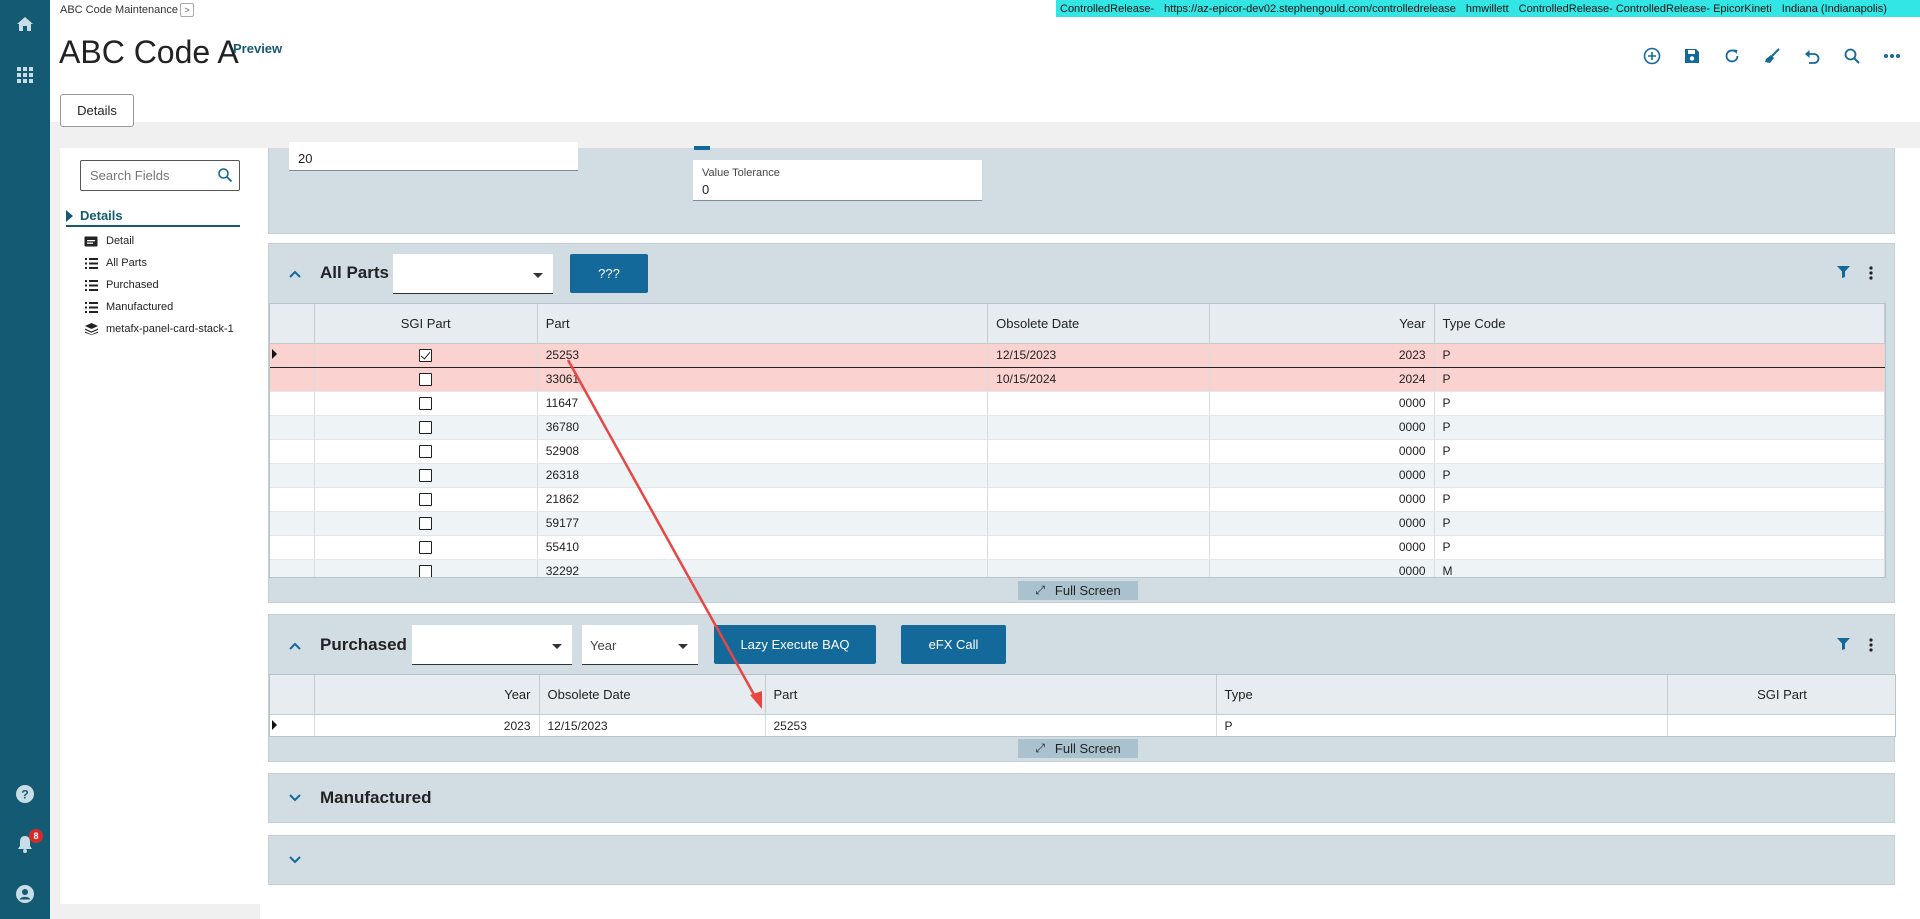  Describe the element at coordinates (1892, 56) in the screenshot. I see `more-icon` at that location.